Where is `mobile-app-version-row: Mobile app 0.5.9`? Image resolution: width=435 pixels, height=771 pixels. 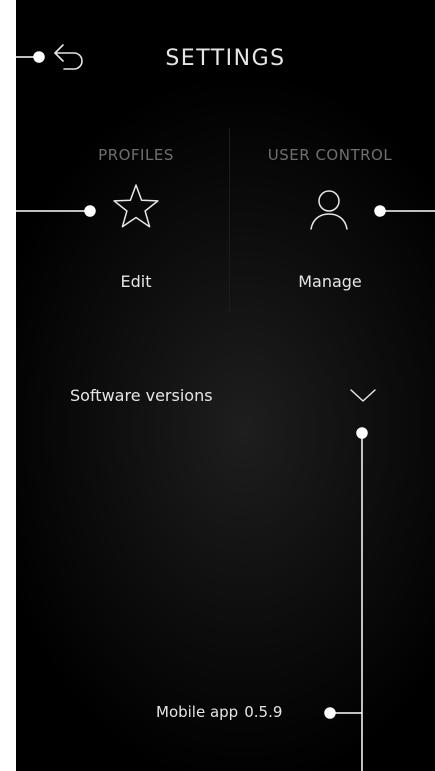
mobile-app-version-row: Mobile app 0.5.9 is located at coordinates (219, 712).